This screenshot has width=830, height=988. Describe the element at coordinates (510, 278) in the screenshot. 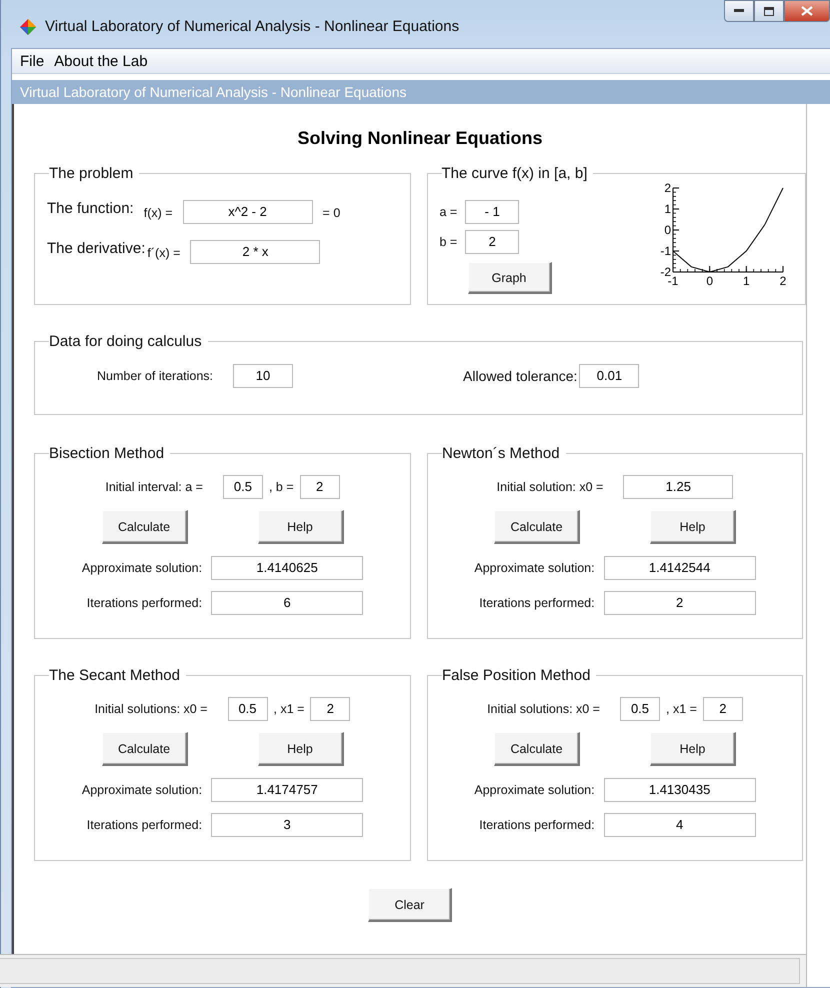

I see `graph-button: Graph` at that location.